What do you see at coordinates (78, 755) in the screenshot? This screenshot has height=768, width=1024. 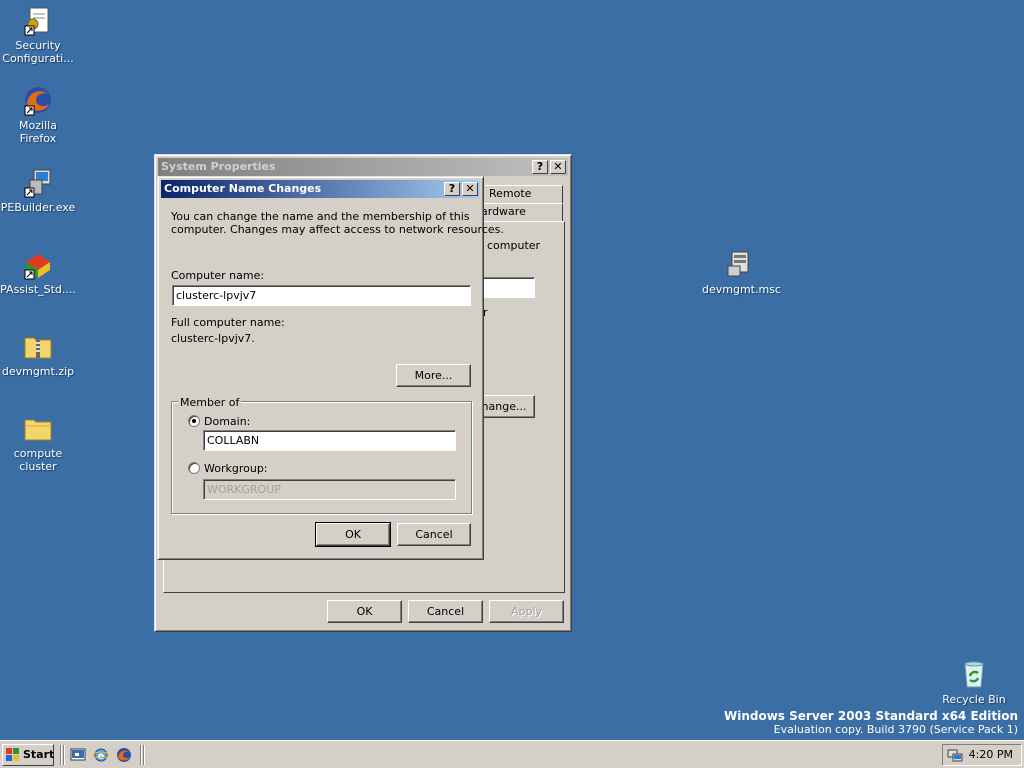 I see `show-desktop-icon` at bounding box center [78, 755].